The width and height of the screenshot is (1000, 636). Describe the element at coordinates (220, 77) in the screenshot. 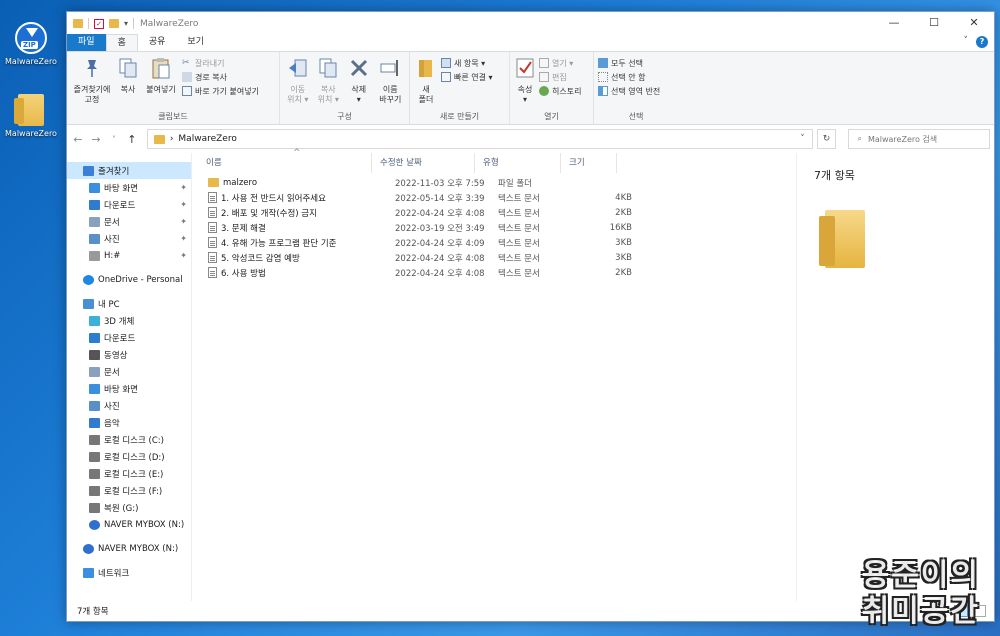

I see `copy-path-button: 경로 복사` at that location.